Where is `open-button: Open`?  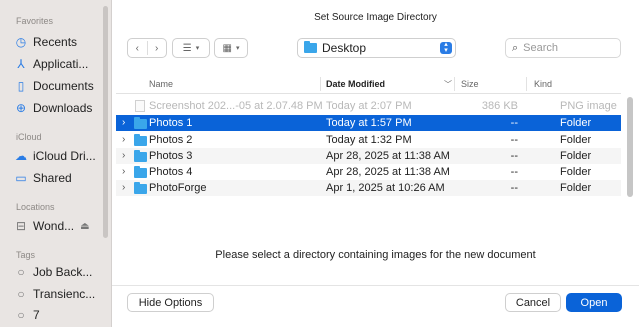
open-button: Open is located at coordinates (594, 302).